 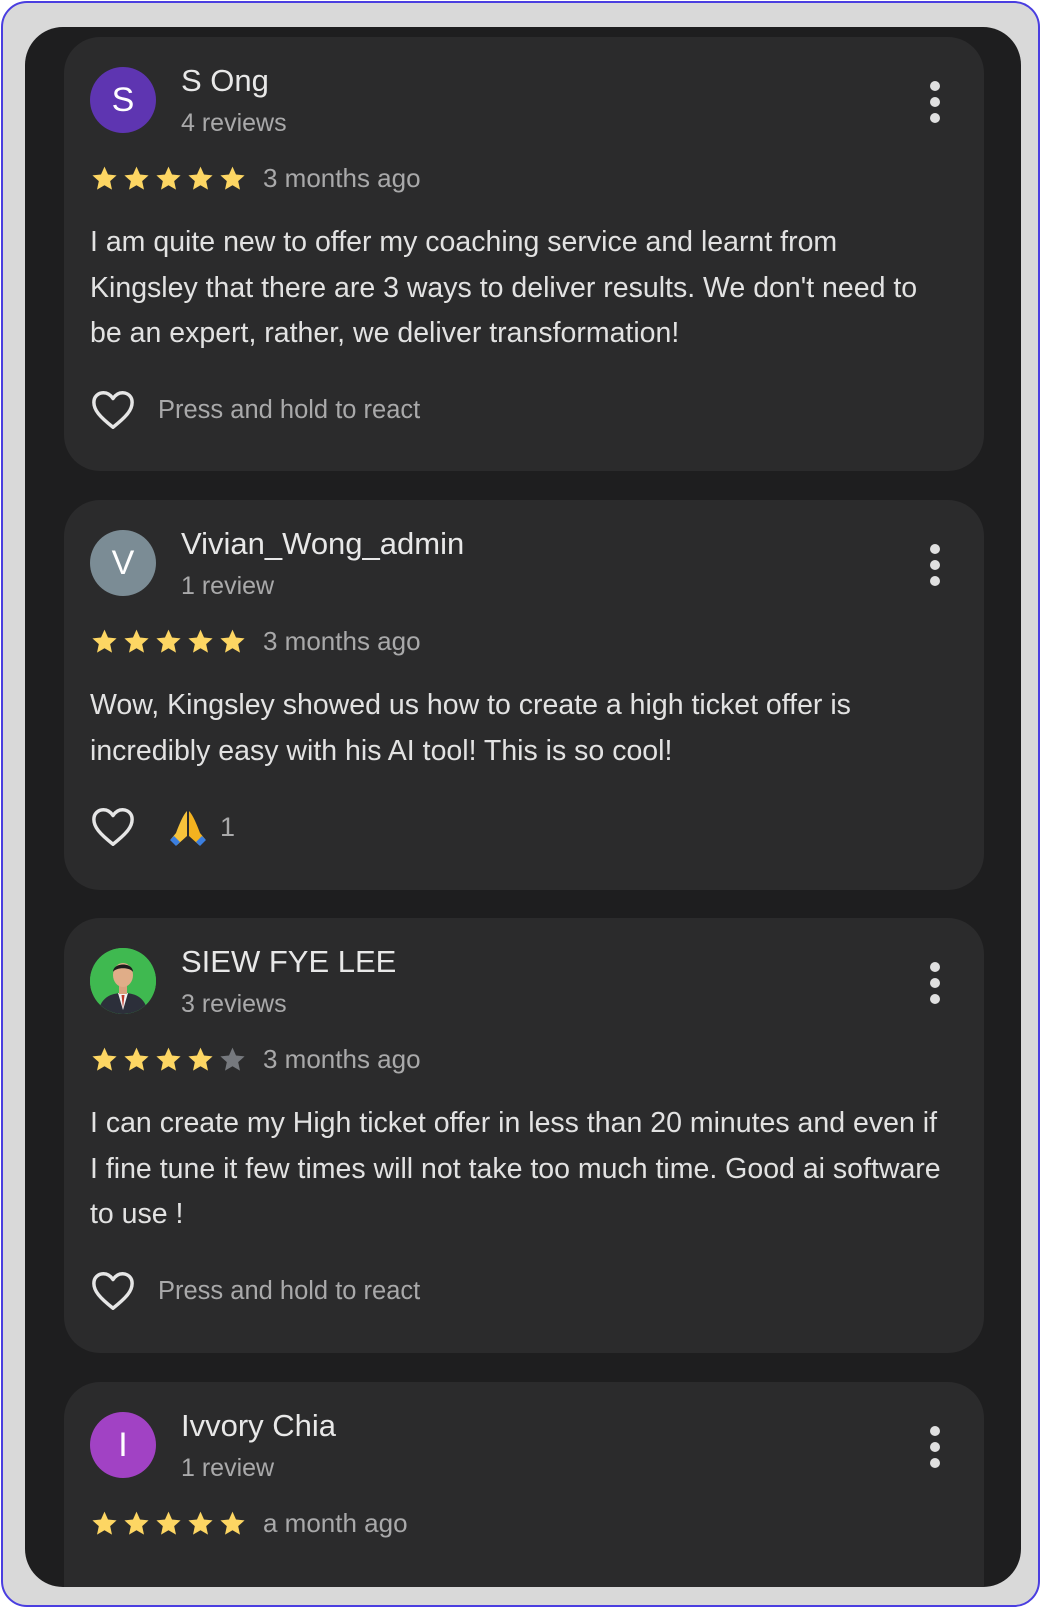 I want to click on avatar-initial: I, so click(x=123, y=1444).